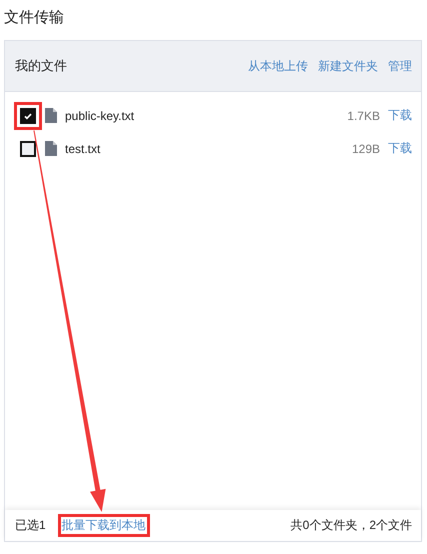  I want to click on panel-title: 我的文件, so click(41, 66).